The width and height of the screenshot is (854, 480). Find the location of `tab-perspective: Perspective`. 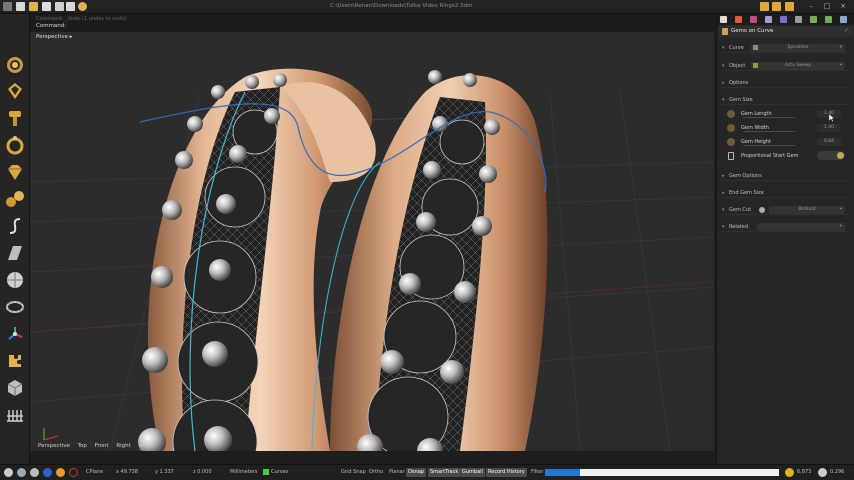

tab-perspective: Perspective is located at coordinates (54, 446).